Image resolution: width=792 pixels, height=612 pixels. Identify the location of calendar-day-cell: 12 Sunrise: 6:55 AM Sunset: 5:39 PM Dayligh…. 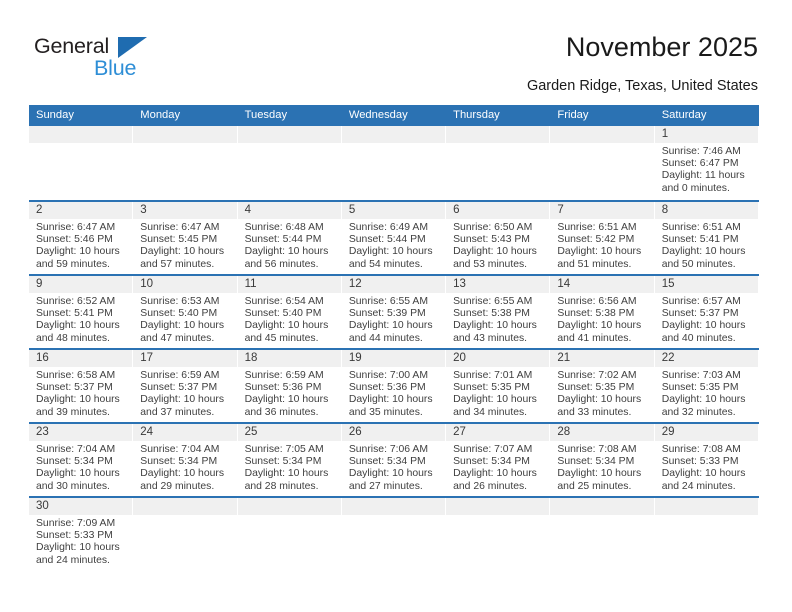
(394, 312).